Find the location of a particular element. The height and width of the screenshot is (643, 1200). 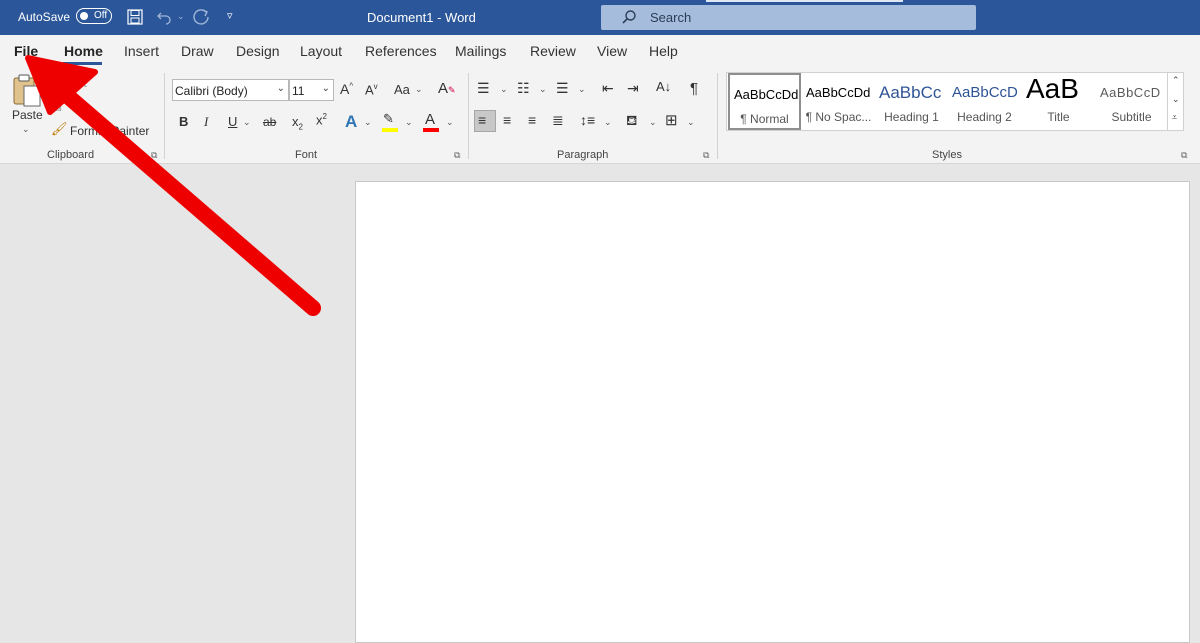

styles-scroll-down-icon: ⌄ is located at coordinates (1176, 99).